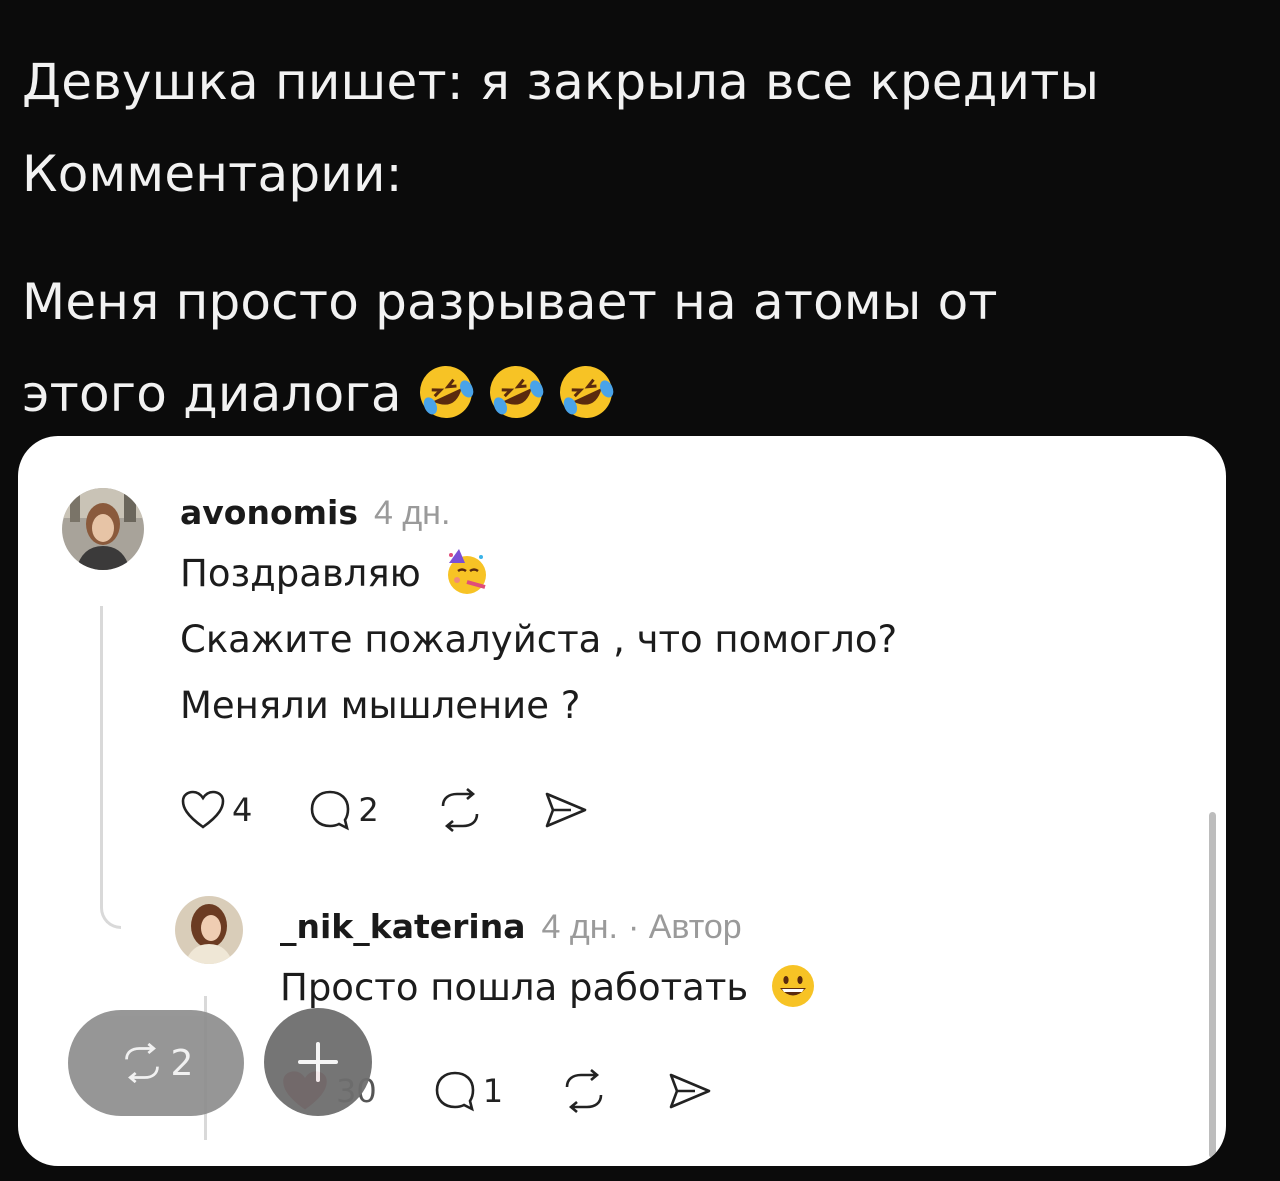 This screenshot has height=1181, width=1280. I want to click on headline-gap, so click(642, 238).